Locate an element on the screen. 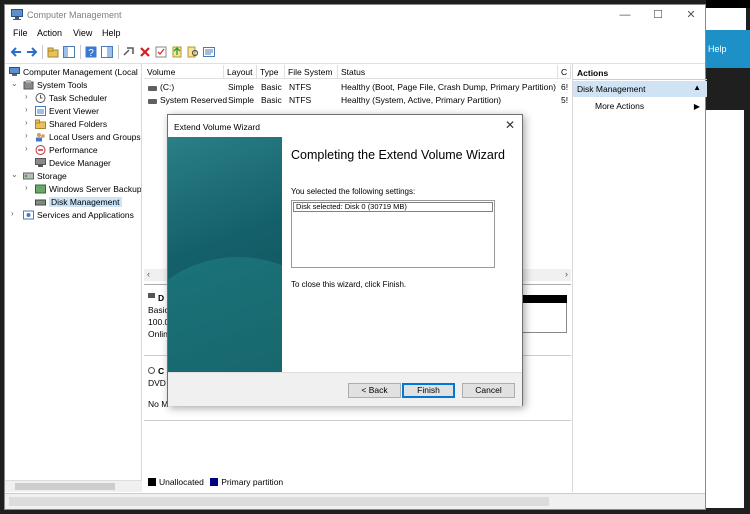 This screenshot has height=514, width=750. computer-icon is located at coordinates (14, 71).